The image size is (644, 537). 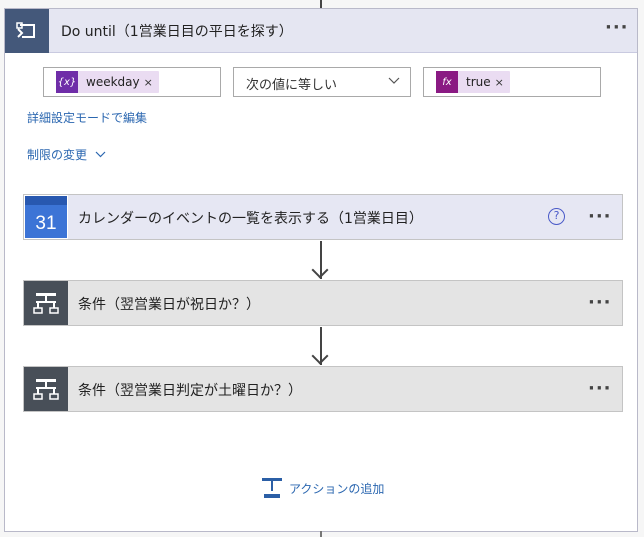 I want to click on action-title: 条件（翌営業日が祝日か？）, so click(x=169, y=305).